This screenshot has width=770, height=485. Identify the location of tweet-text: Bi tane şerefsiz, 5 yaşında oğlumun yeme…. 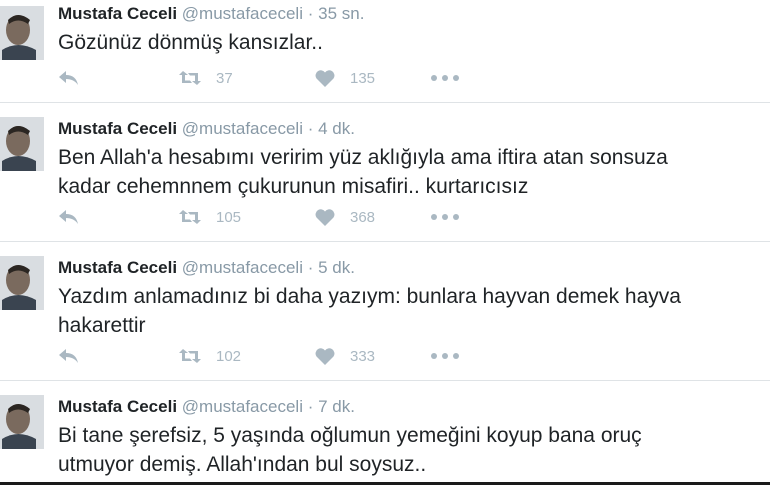
(414, 450).